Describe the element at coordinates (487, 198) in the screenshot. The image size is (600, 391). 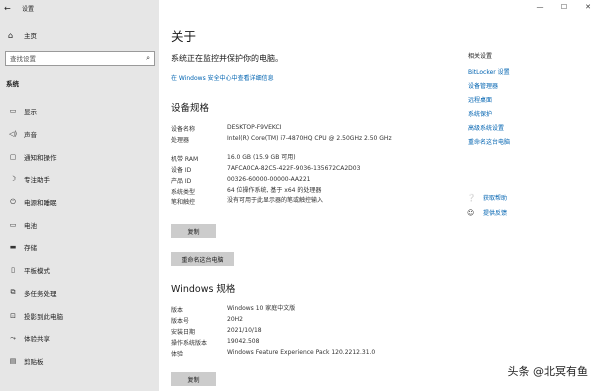
I see `get-help-link: ❔ 获取帮助` at that location.